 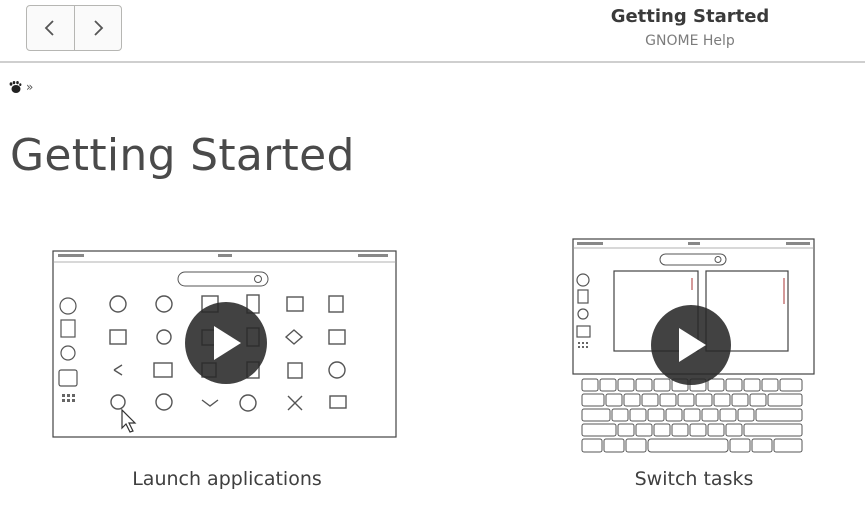 I want to click on switch-tasks-video, so click(x=694, y=348).